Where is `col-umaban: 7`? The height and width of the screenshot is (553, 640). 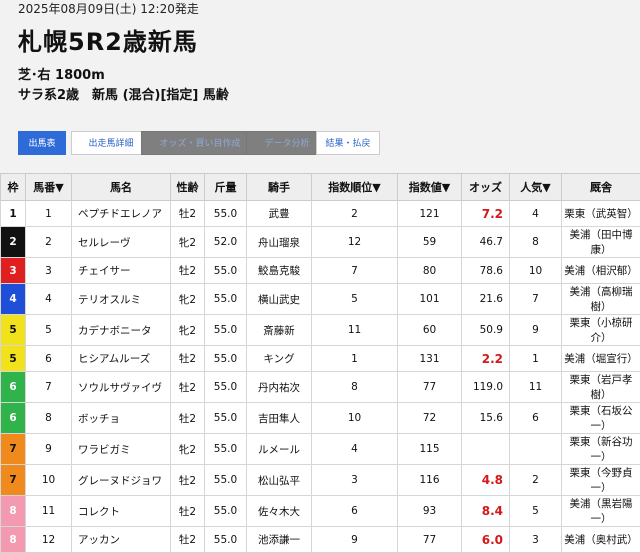 col-umaban: 7 is located at coordinates (49, 387).